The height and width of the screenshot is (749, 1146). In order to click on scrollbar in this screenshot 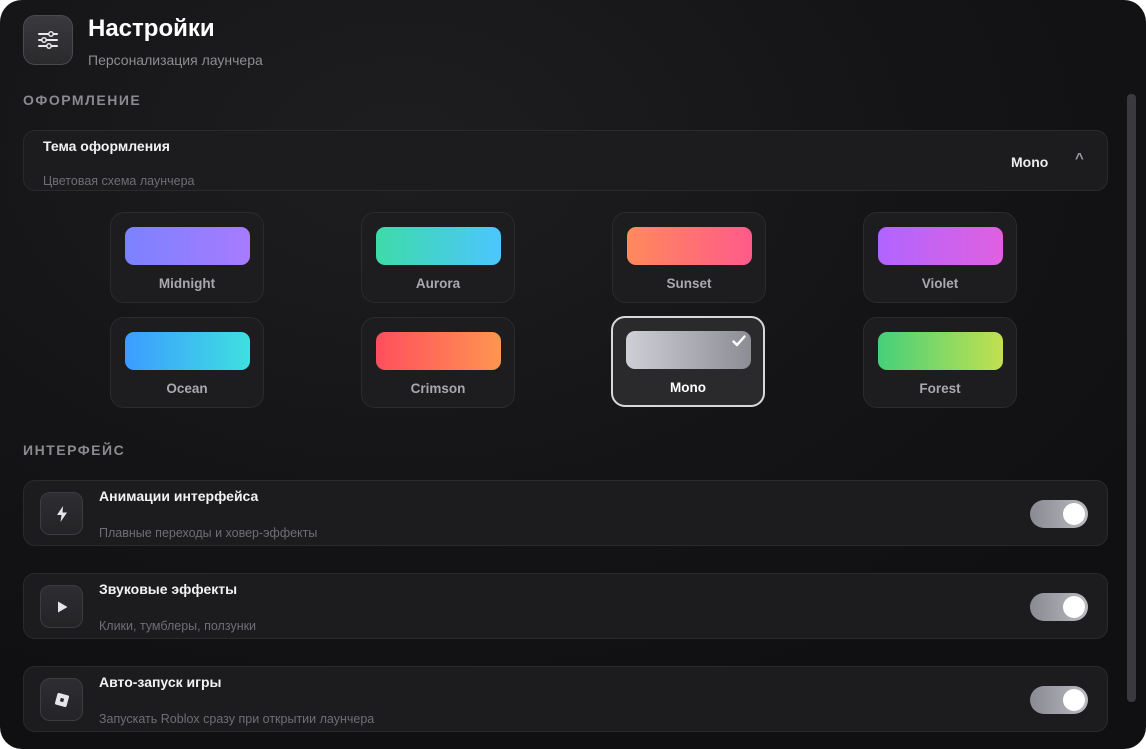, I will do `click(1131, 398)`.